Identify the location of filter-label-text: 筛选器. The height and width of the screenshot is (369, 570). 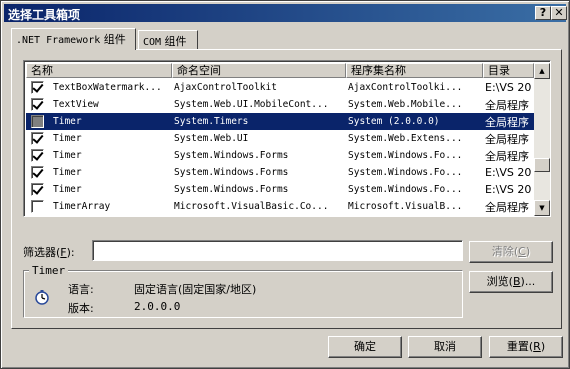
(39, 252).